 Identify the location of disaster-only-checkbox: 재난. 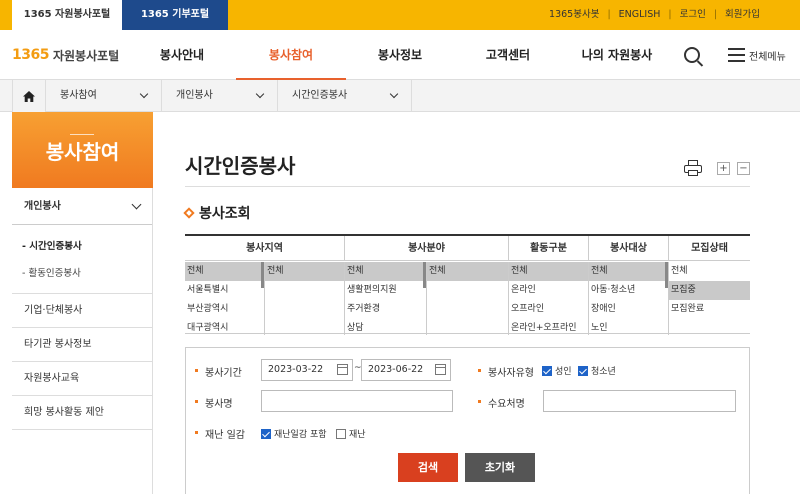
(351, 433).